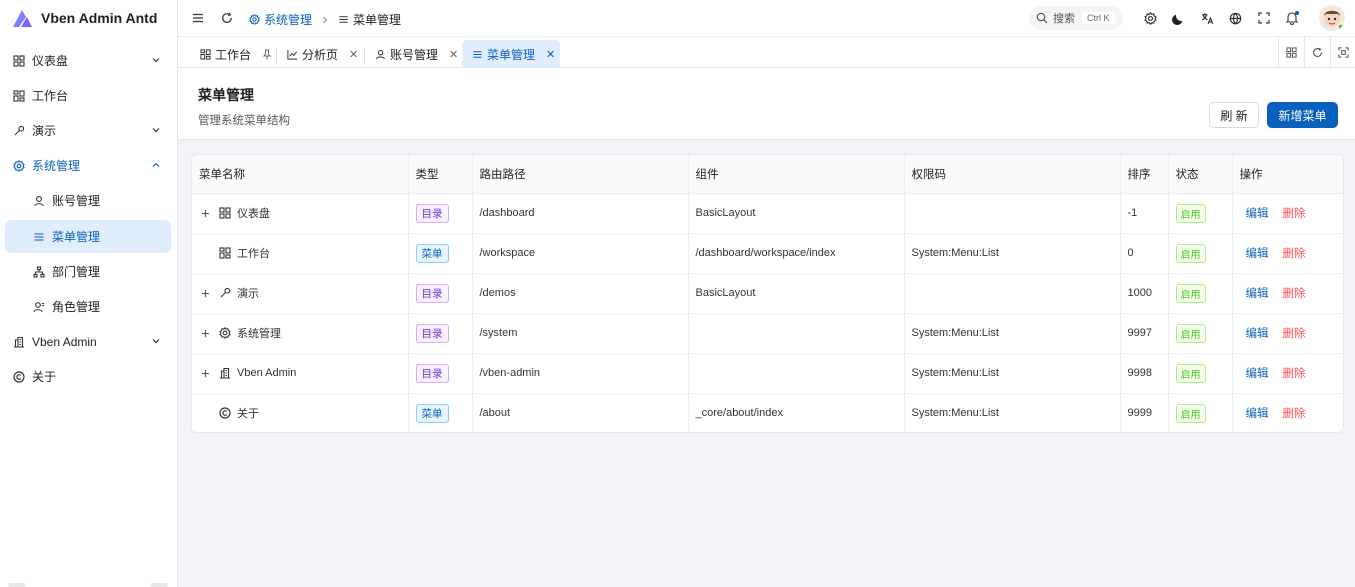  What do you see at coordinates (1234, 115) in the screenshot?
I see `refresh-button: 刷 新` at bounding box center [1234, 115].